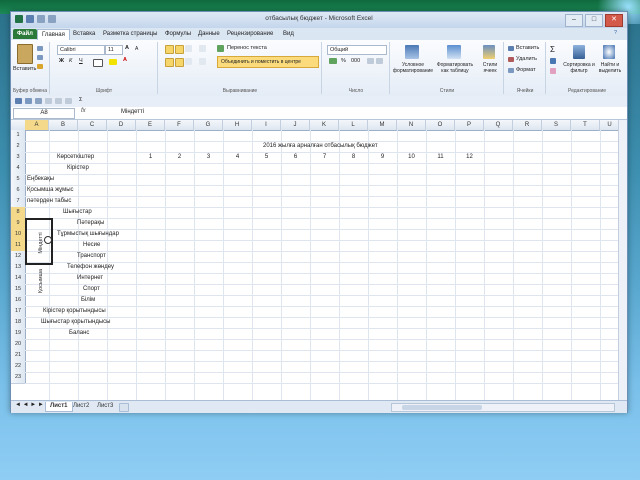 Image resolution: width=640 pixels, height=480 pixels. Describe the element at coordinates (121, 125) in the screenshot. I see `column-header: D` at that location.